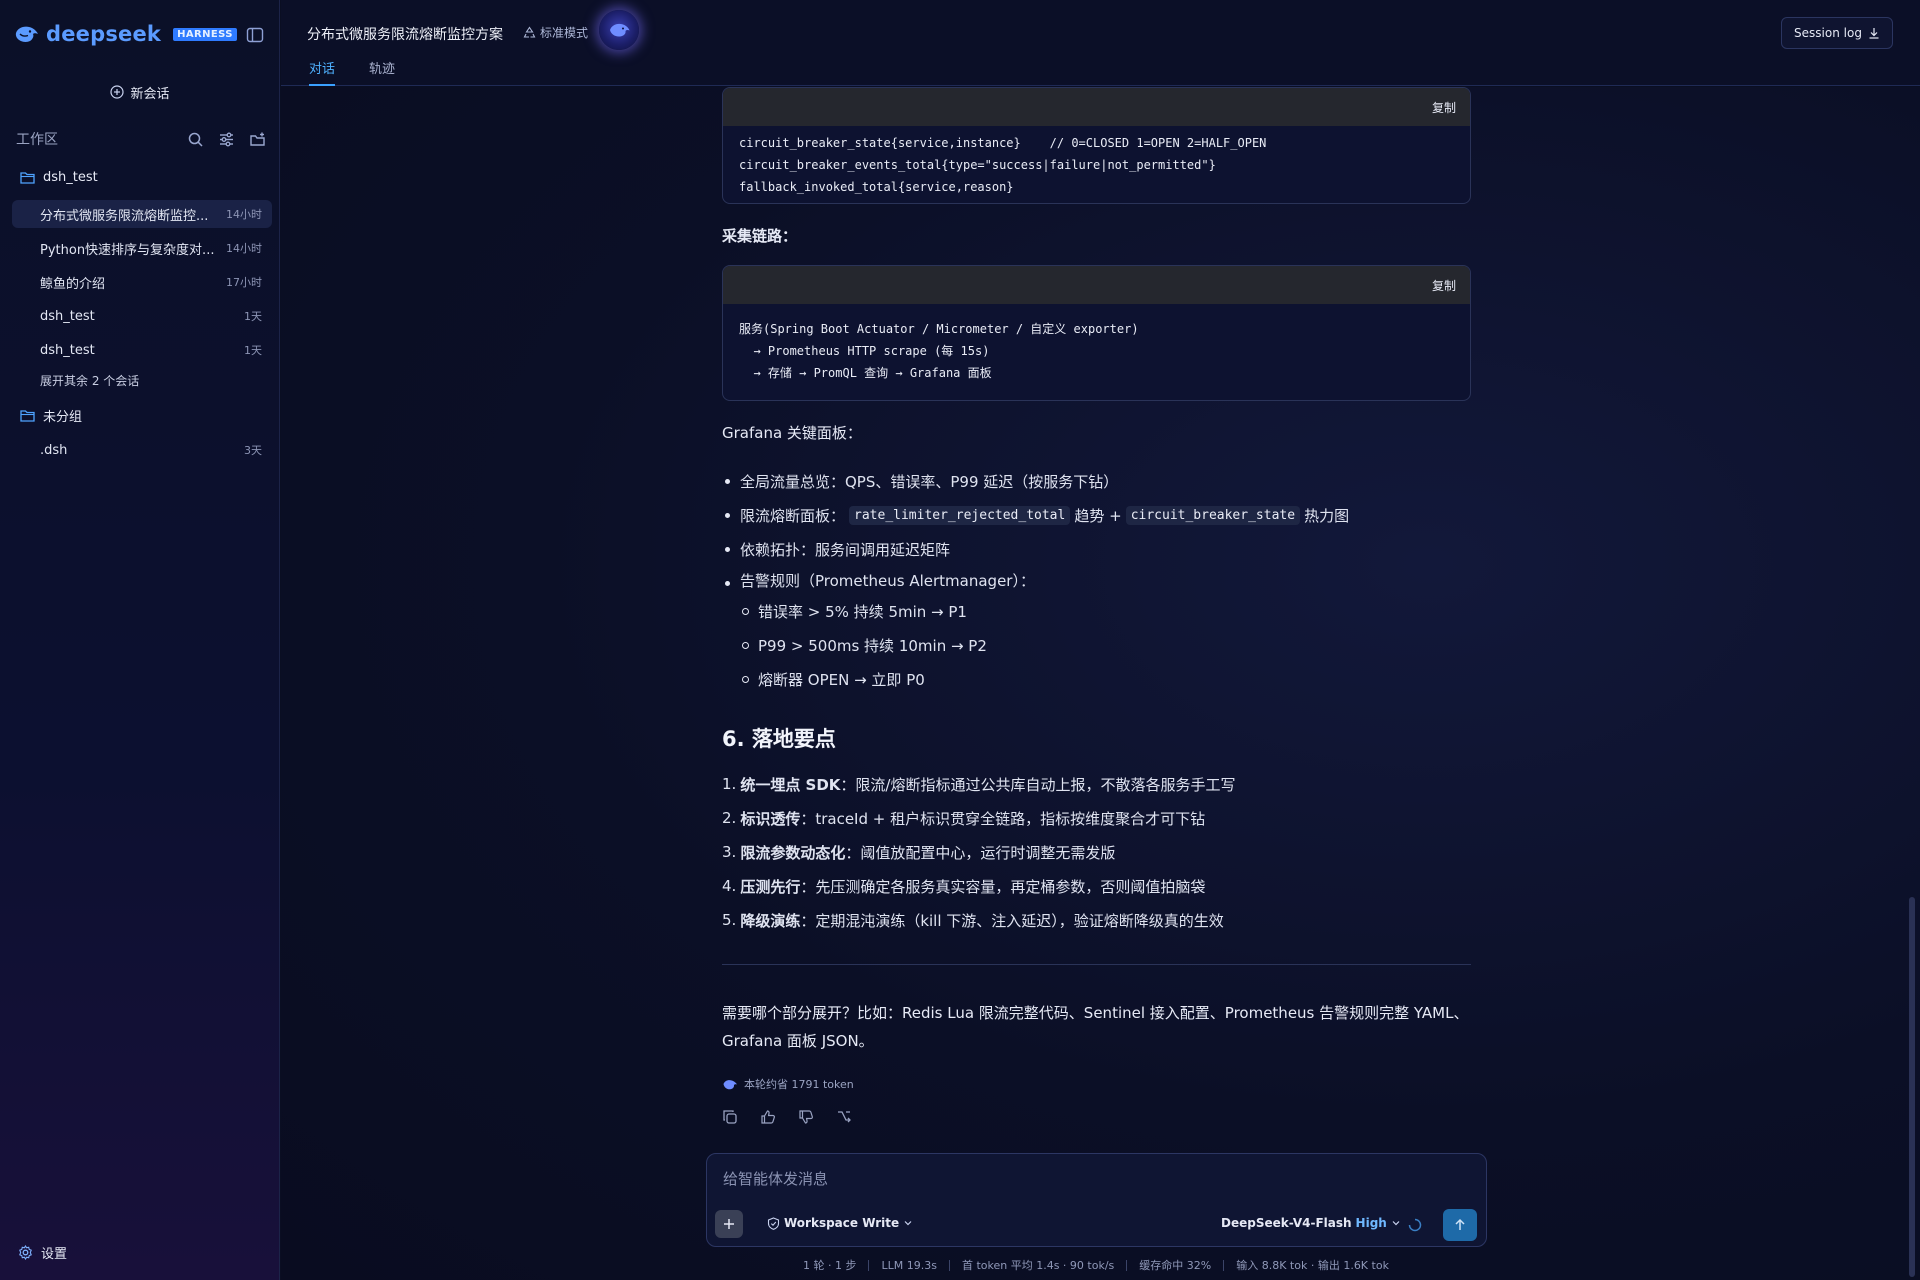 Image resolution: width=1920 pixels, height=1280 pixels. I want to click on send-button, so click(1460, 1225).